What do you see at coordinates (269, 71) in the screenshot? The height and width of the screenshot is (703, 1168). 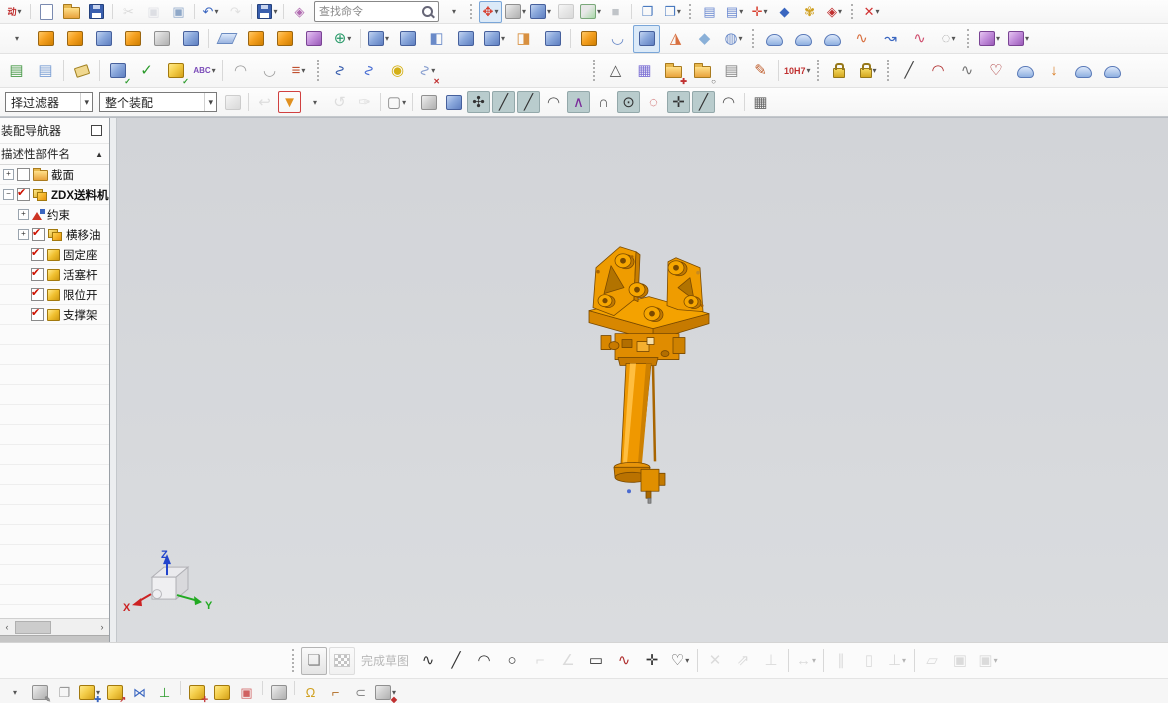 I see `weld-groove-button: ◡` at bounding box center [269, 71].